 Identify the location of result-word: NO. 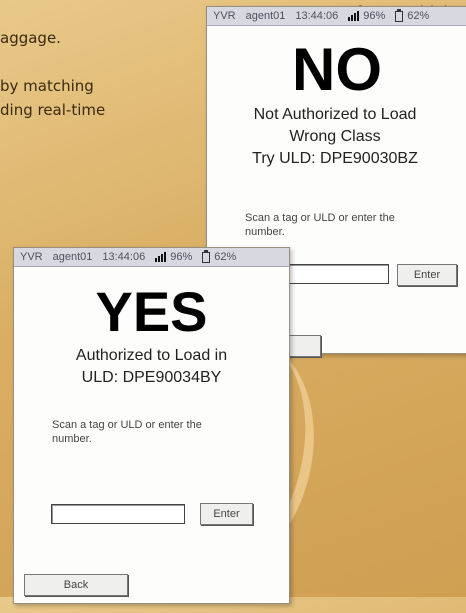
(337, 69).